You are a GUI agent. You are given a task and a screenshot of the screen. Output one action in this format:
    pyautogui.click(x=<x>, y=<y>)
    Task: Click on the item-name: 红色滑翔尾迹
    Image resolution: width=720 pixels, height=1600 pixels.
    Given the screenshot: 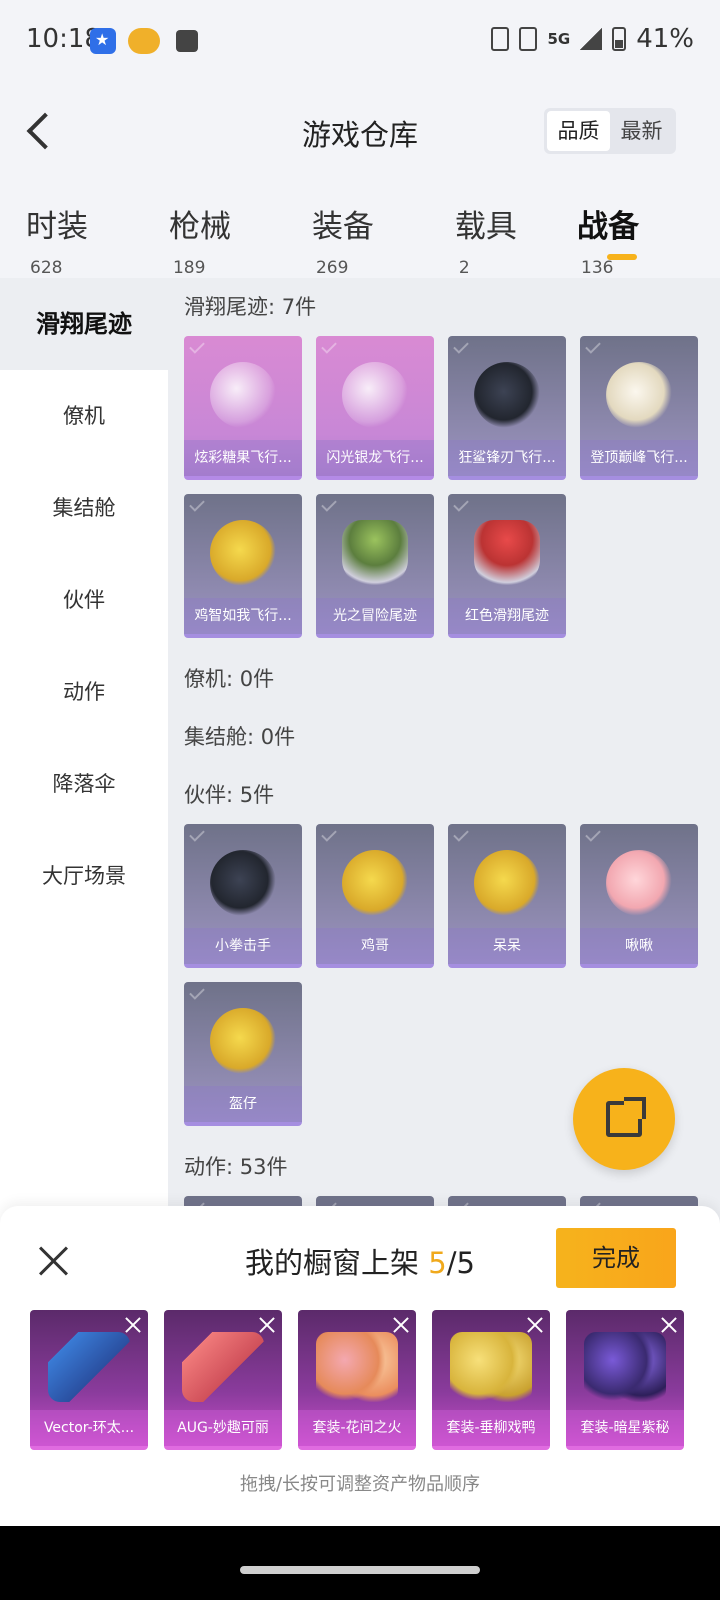 What is the action you would take?
    pyautogui.click(x=507, y=616)
    